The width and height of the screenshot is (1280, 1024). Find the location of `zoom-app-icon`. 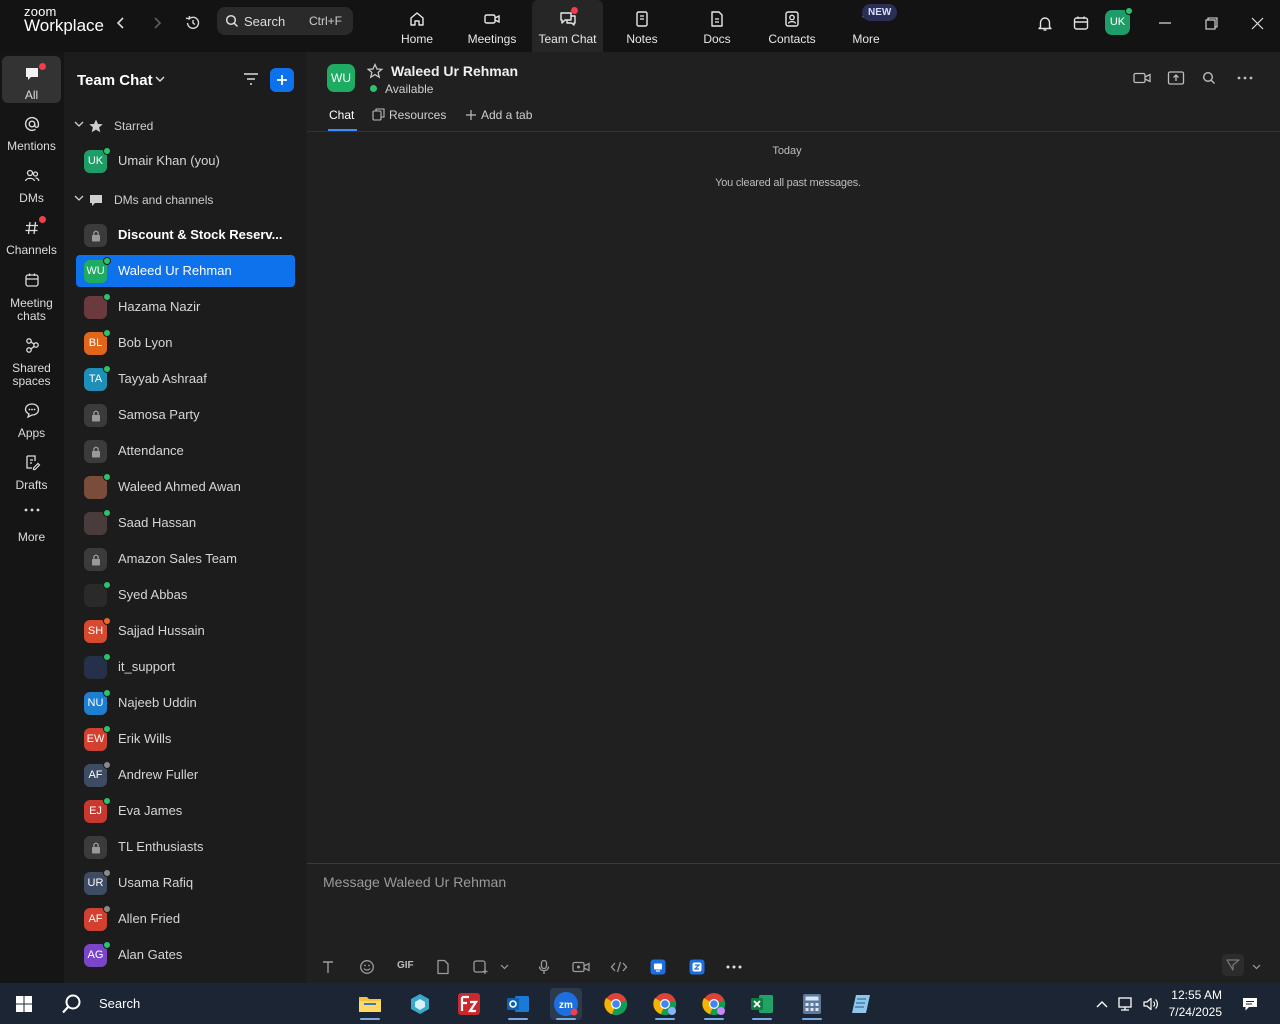

zoom-app-icon is located at coordinates (697, 967).